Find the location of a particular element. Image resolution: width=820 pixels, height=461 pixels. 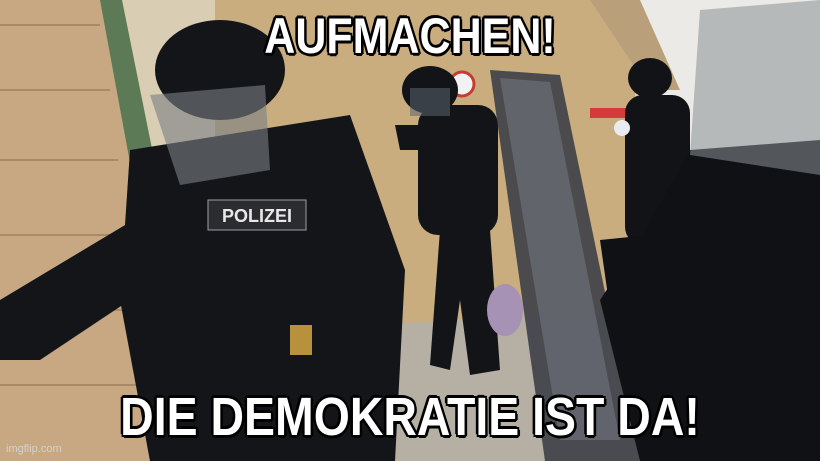

meme-bottom-text: DIE DEMOKRATIE IST DA! is located at coordinates (410, 417).